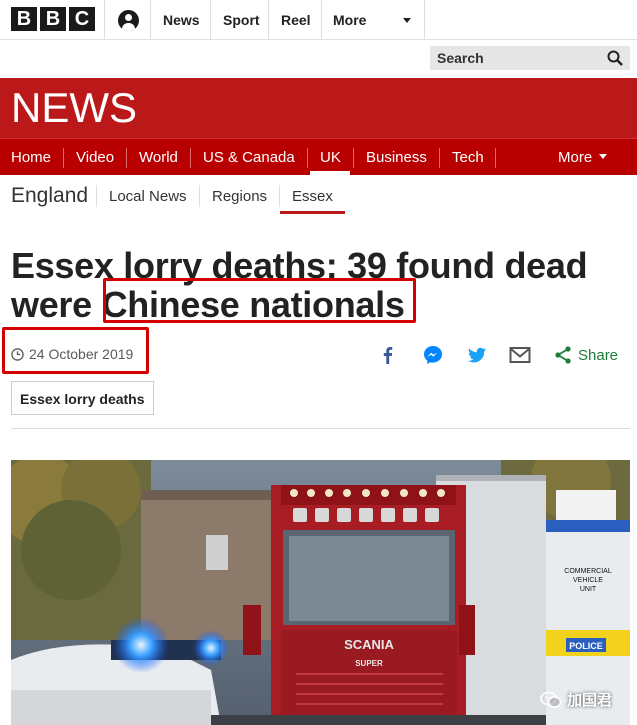 The image size is (637, 725). Describe the element at coordinates (349, 20) in the screenshot. I see `top-link-more: More` at that location.